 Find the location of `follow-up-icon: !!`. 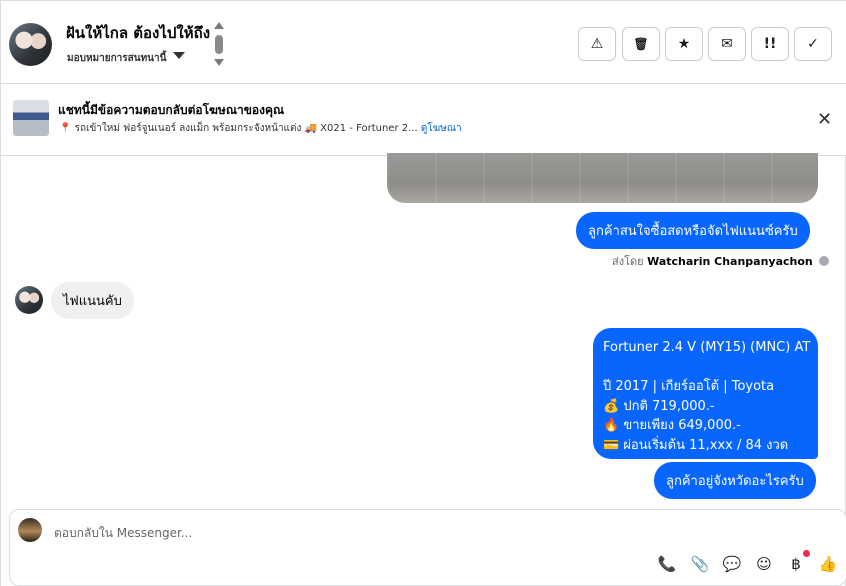

follow-up-icon: !! is located at coordinates (770, 44).